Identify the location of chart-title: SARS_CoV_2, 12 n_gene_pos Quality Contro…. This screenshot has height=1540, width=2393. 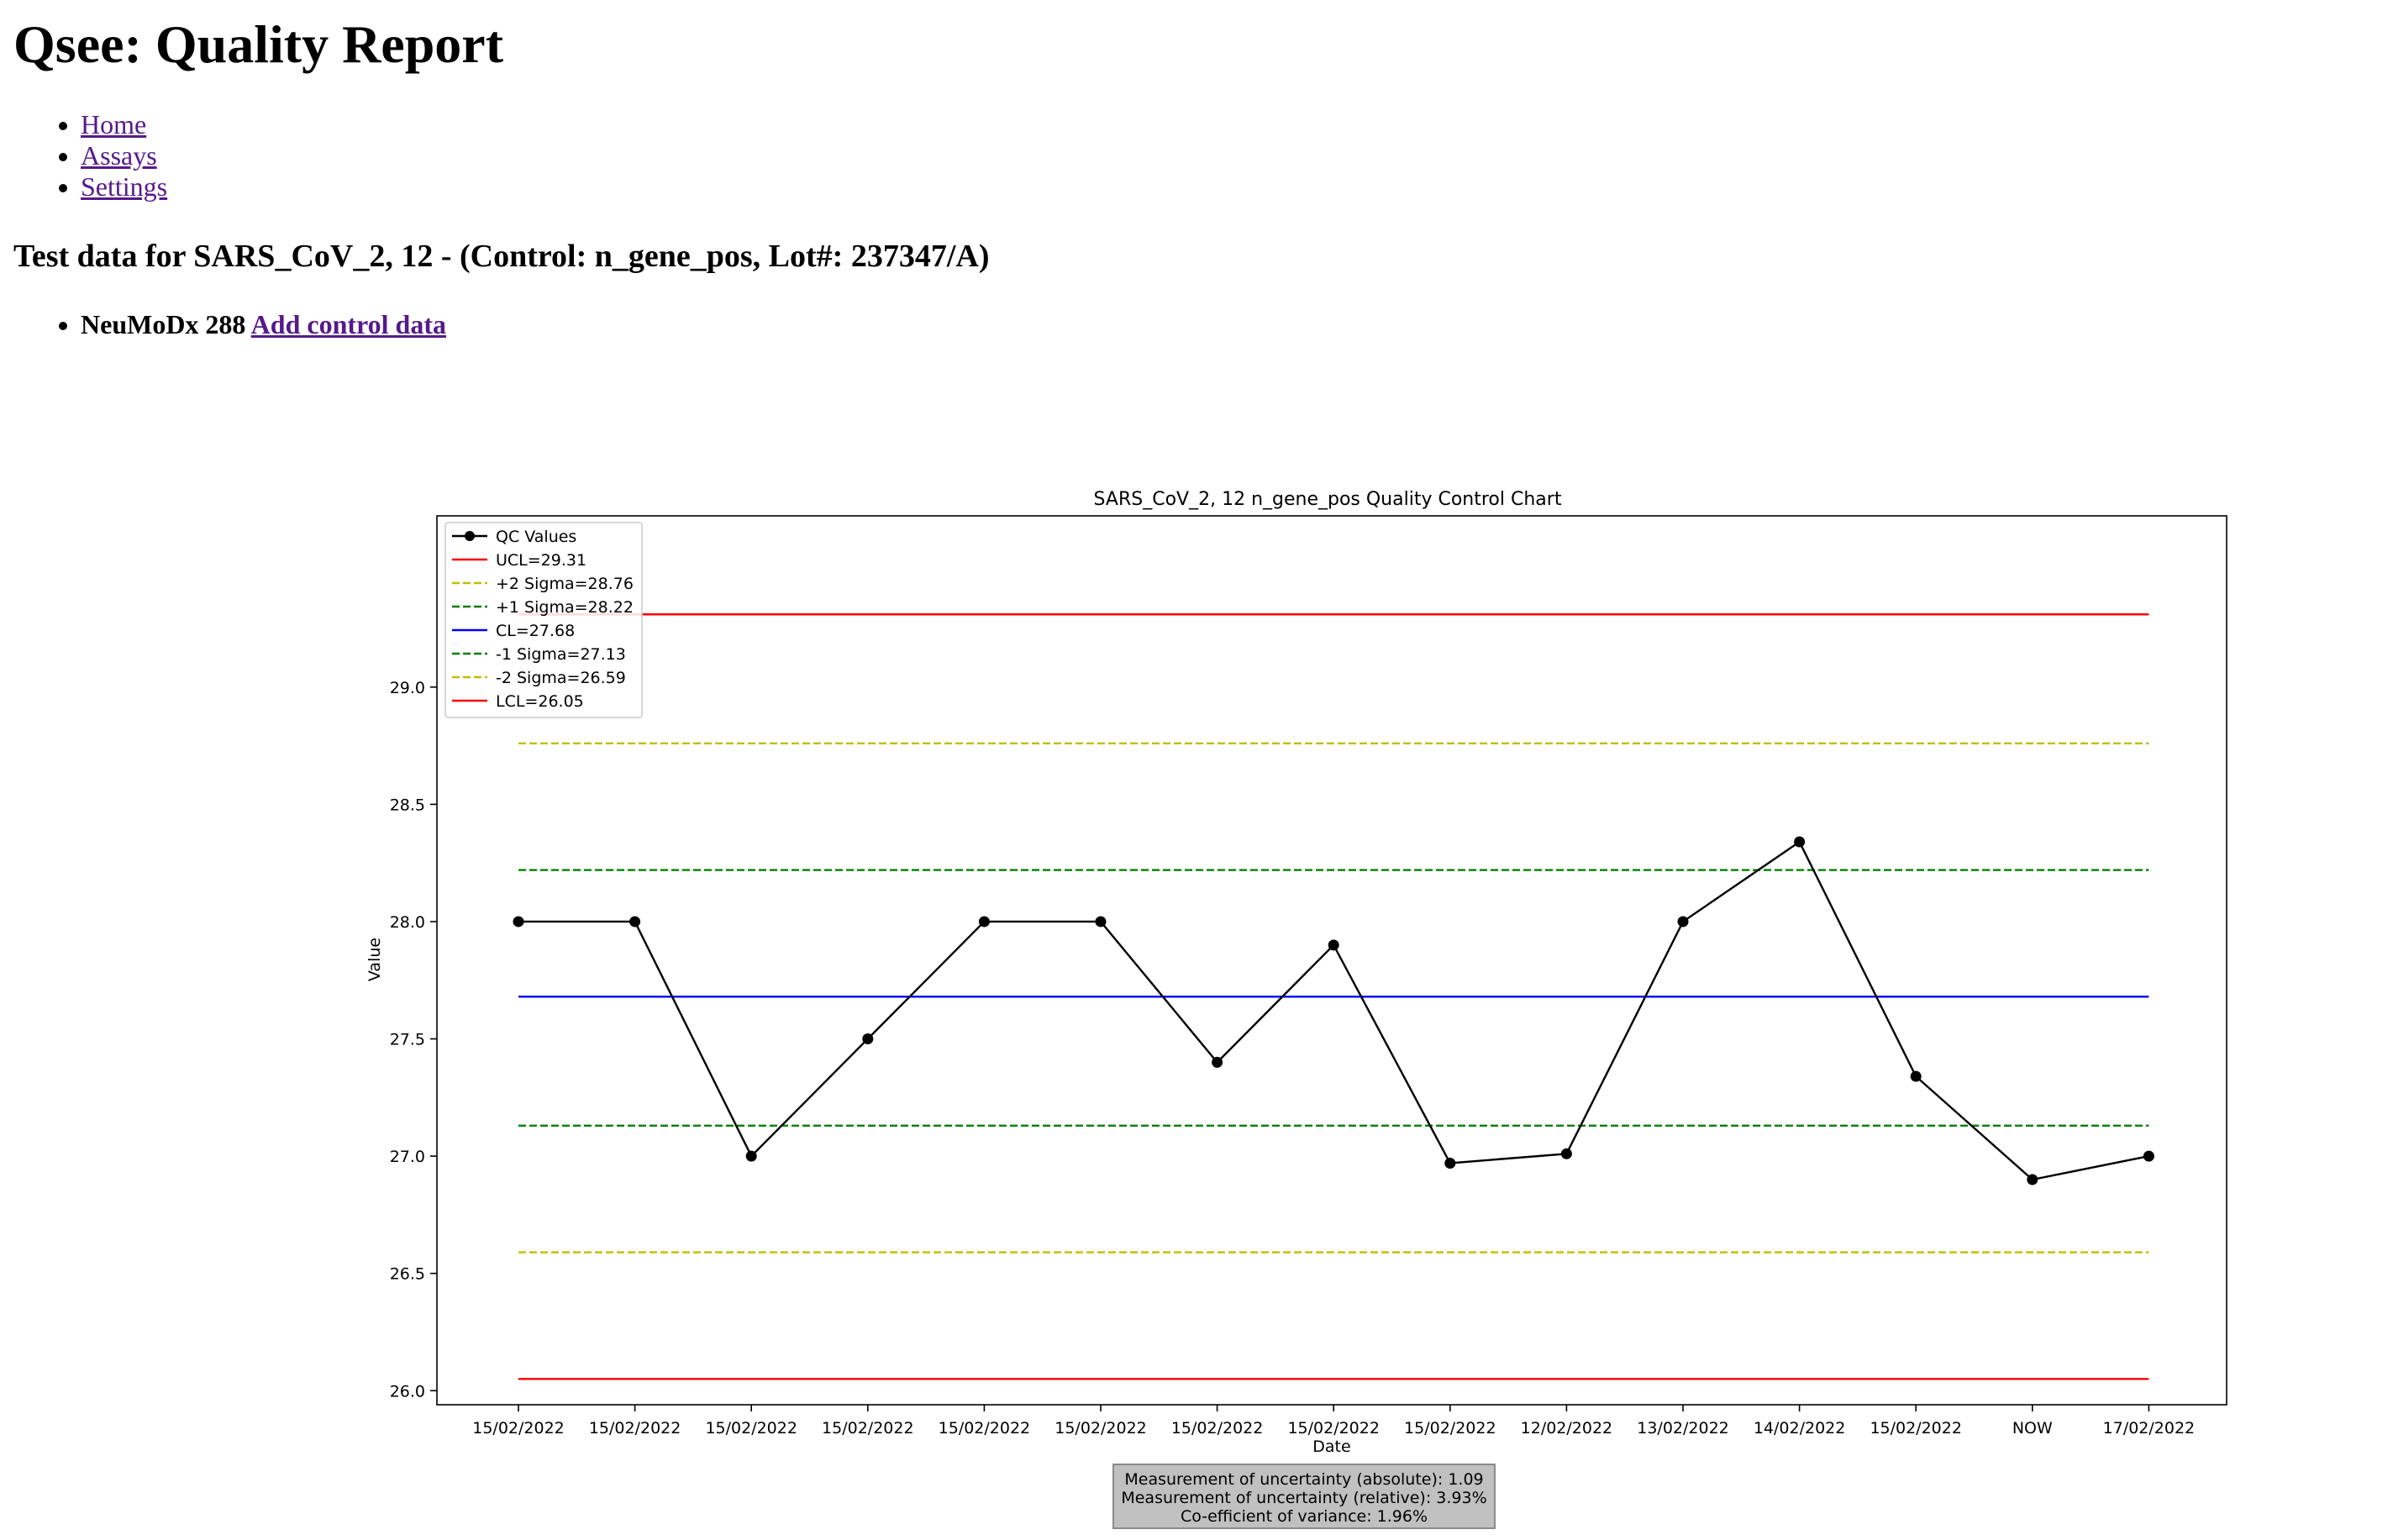
(1328, 499).